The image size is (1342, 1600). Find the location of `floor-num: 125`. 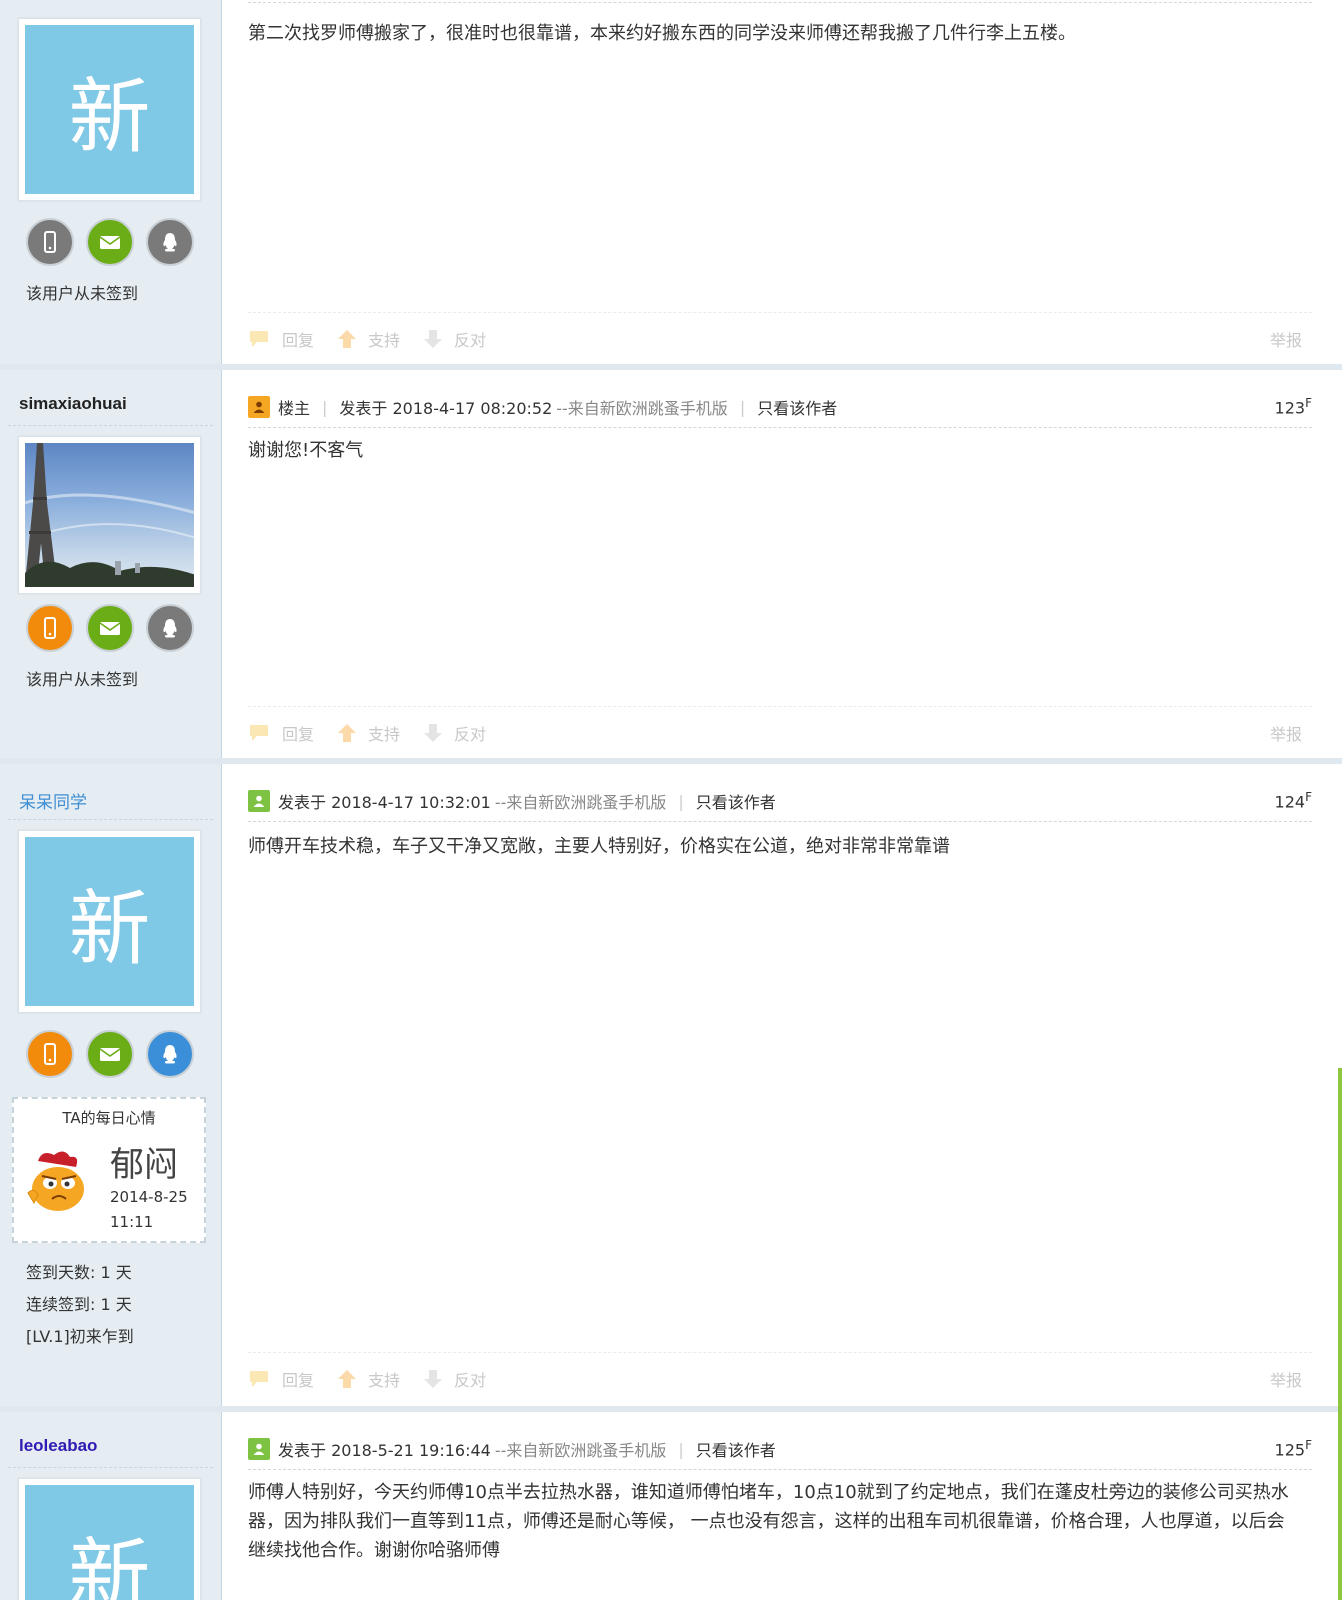

floor-num: 125 is located at coordinates (1290, 1450).